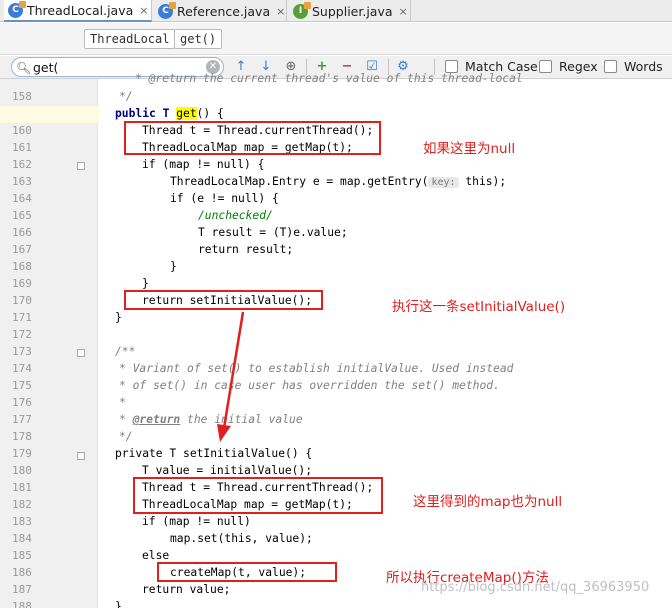 The image size is (672, 608). What do you see at coordinates (231, 376) in the screenshot?
I see `flow-arrow` at bounding box center [231, 376].